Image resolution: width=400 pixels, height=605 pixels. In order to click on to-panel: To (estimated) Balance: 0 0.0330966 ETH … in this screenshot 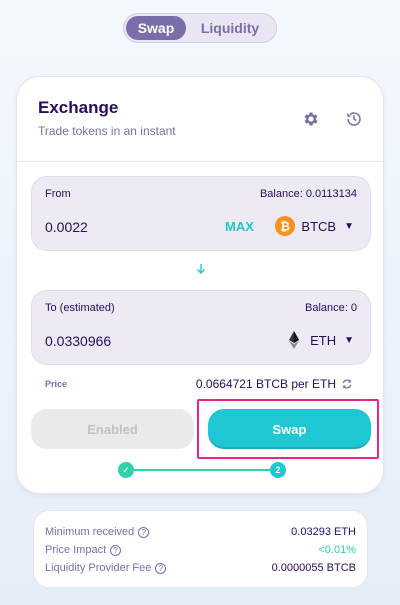, I will do `click(201, 327)`.